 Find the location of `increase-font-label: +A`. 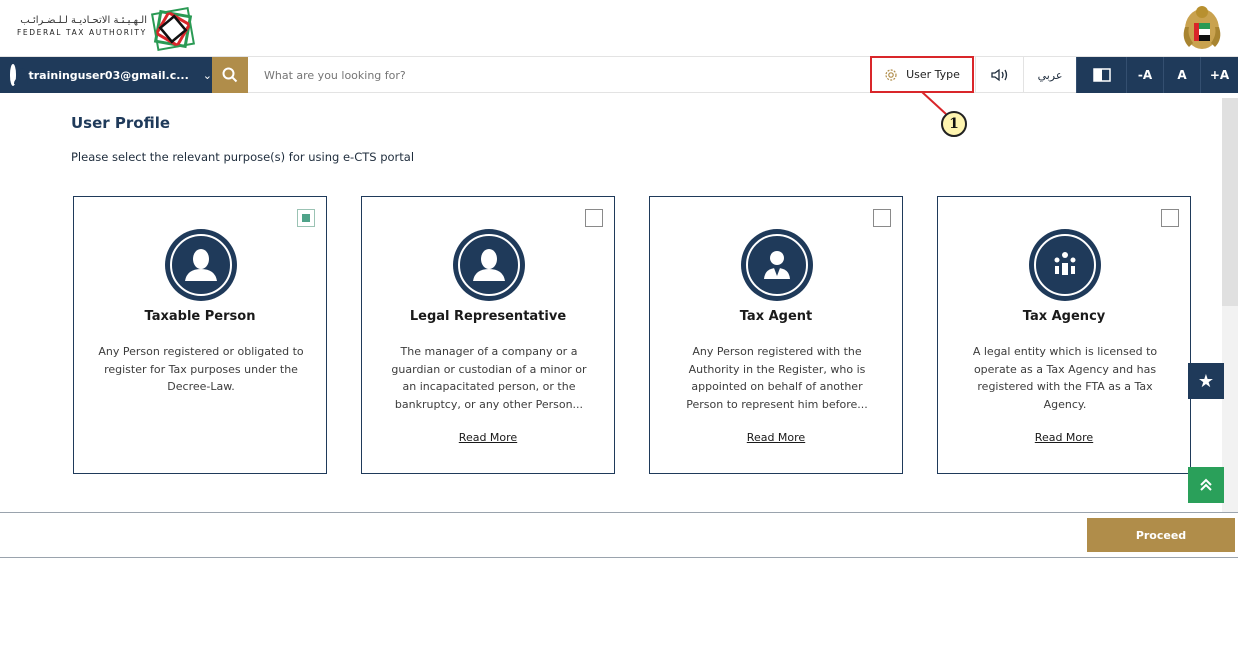

increase-font-label: +A is located at coordinates (1219, 75).